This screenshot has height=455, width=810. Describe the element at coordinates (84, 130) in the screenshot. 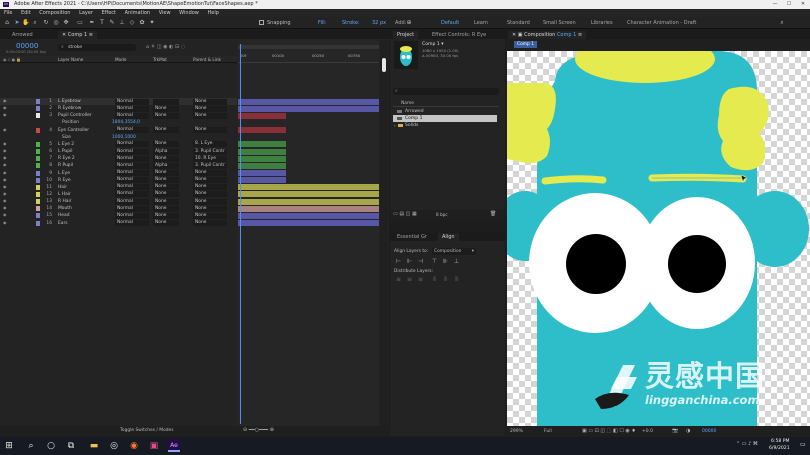

I see `layer-name: Eye Controller` at that location.